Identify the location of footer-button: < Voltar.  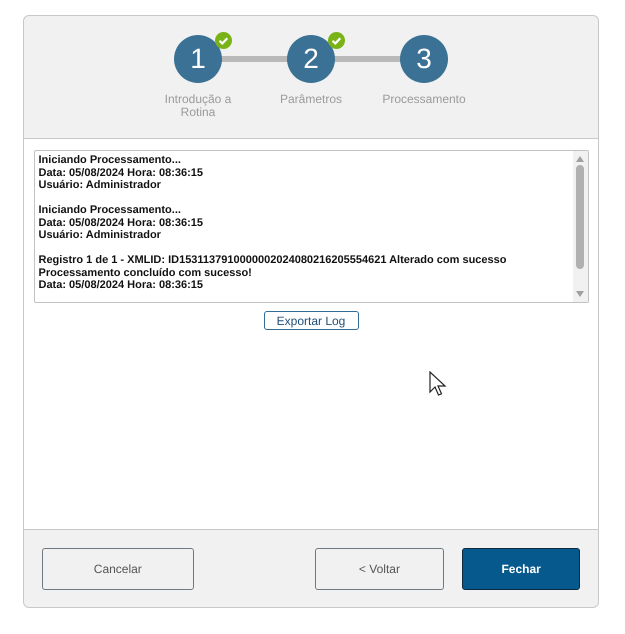
(379, 569).